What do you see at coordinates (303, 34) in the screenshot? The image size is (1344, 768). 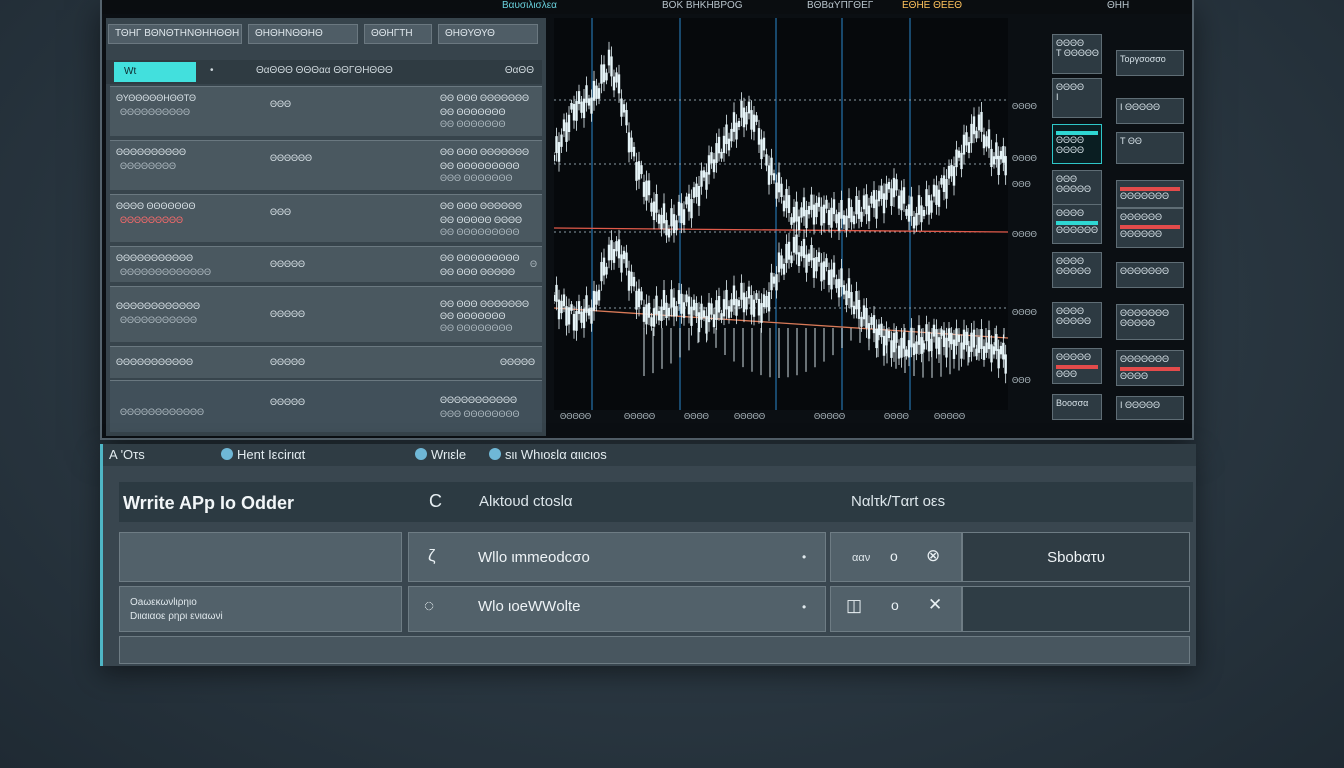 I see `tab-2: ΘΗΘΗΝΘΘΗΘ` at bounding box center [303, 34].